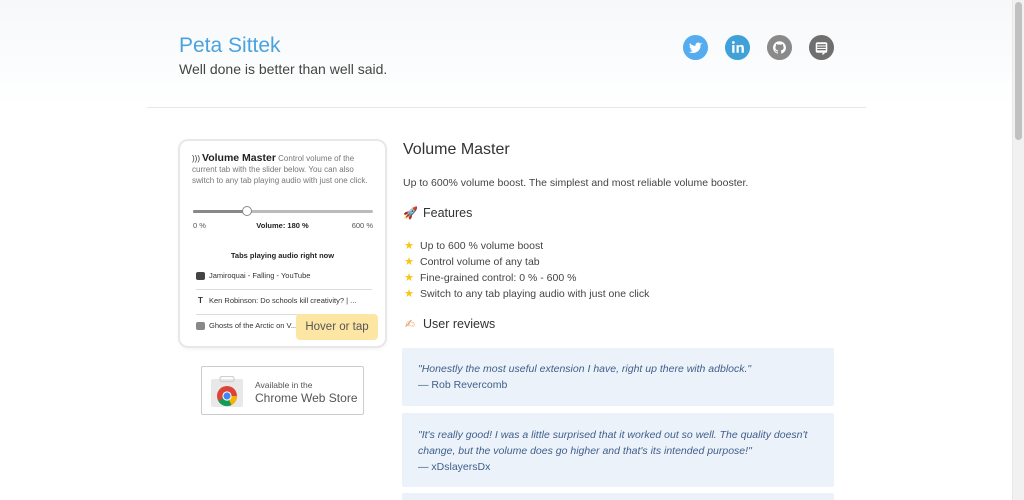  Describe the element at coordinates (1018, 71) in the screenshot. I see `scroll-thumb` at that location.